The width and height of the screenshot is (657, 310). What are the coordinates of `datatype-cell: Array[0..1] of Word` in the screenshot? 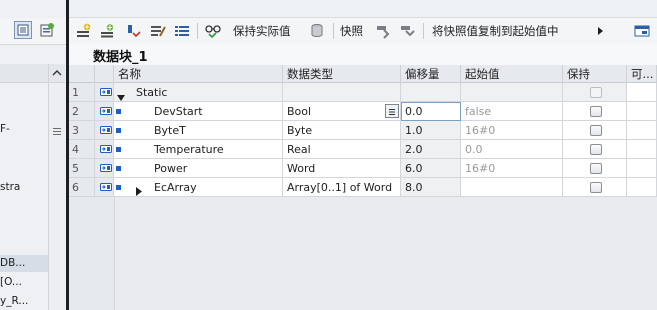 It's located at (342, 187).